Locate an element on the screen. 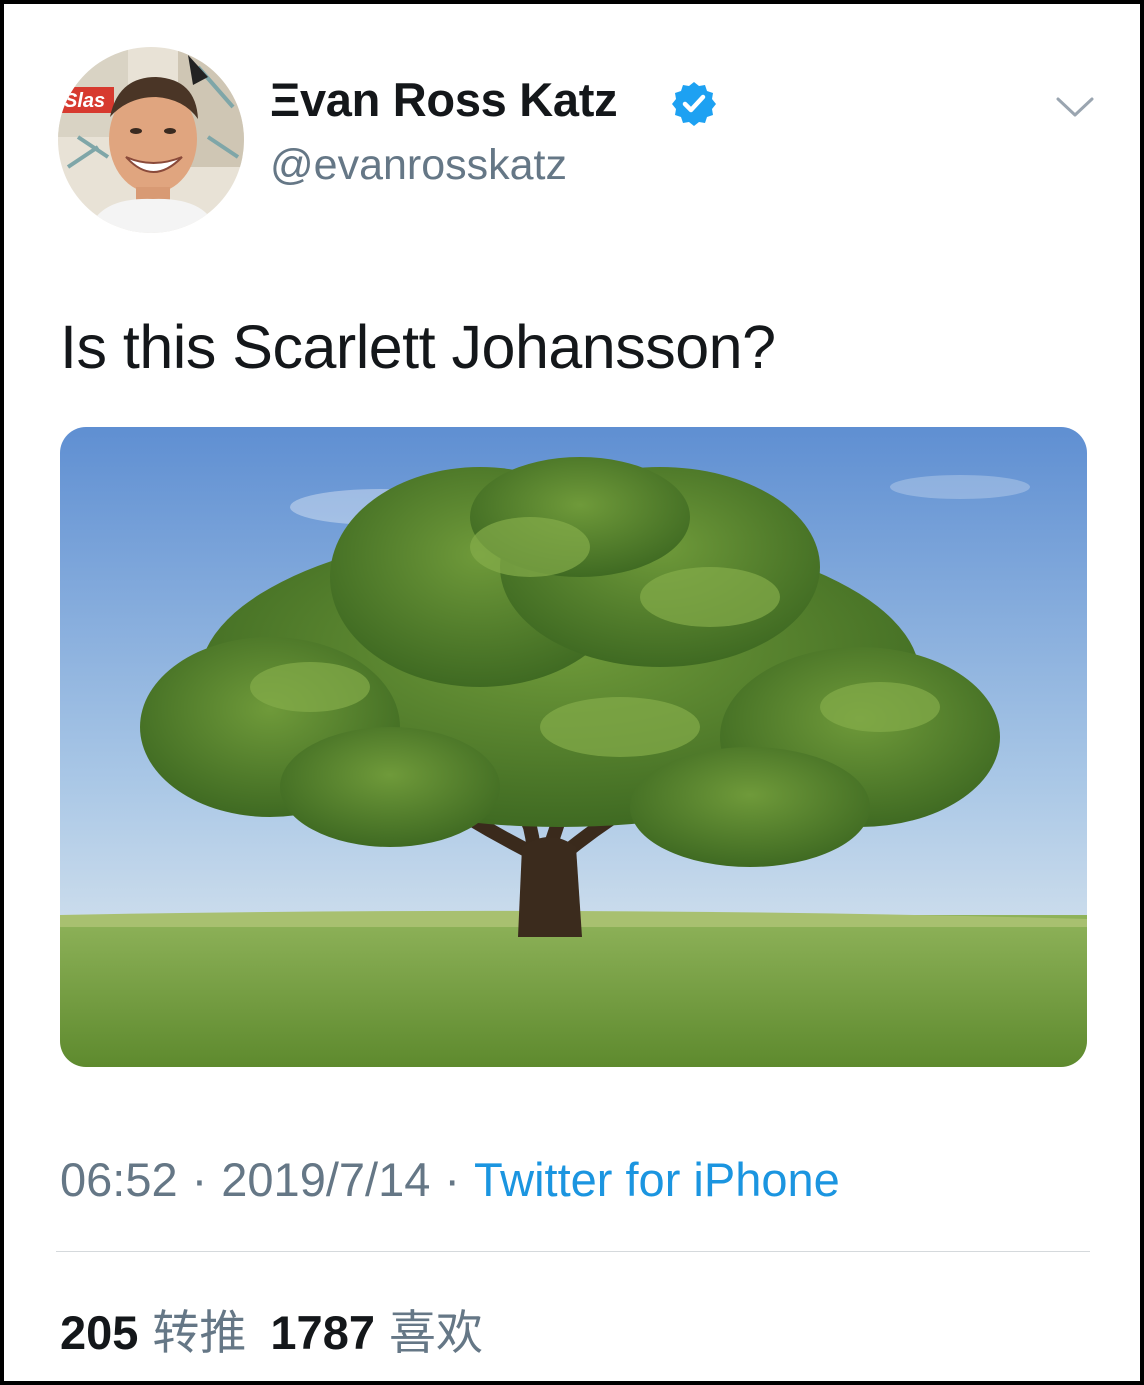 The width and height of the screenshot is (1144, 1385). retweets-label: 转推 is located at coordinates (199, 1332).